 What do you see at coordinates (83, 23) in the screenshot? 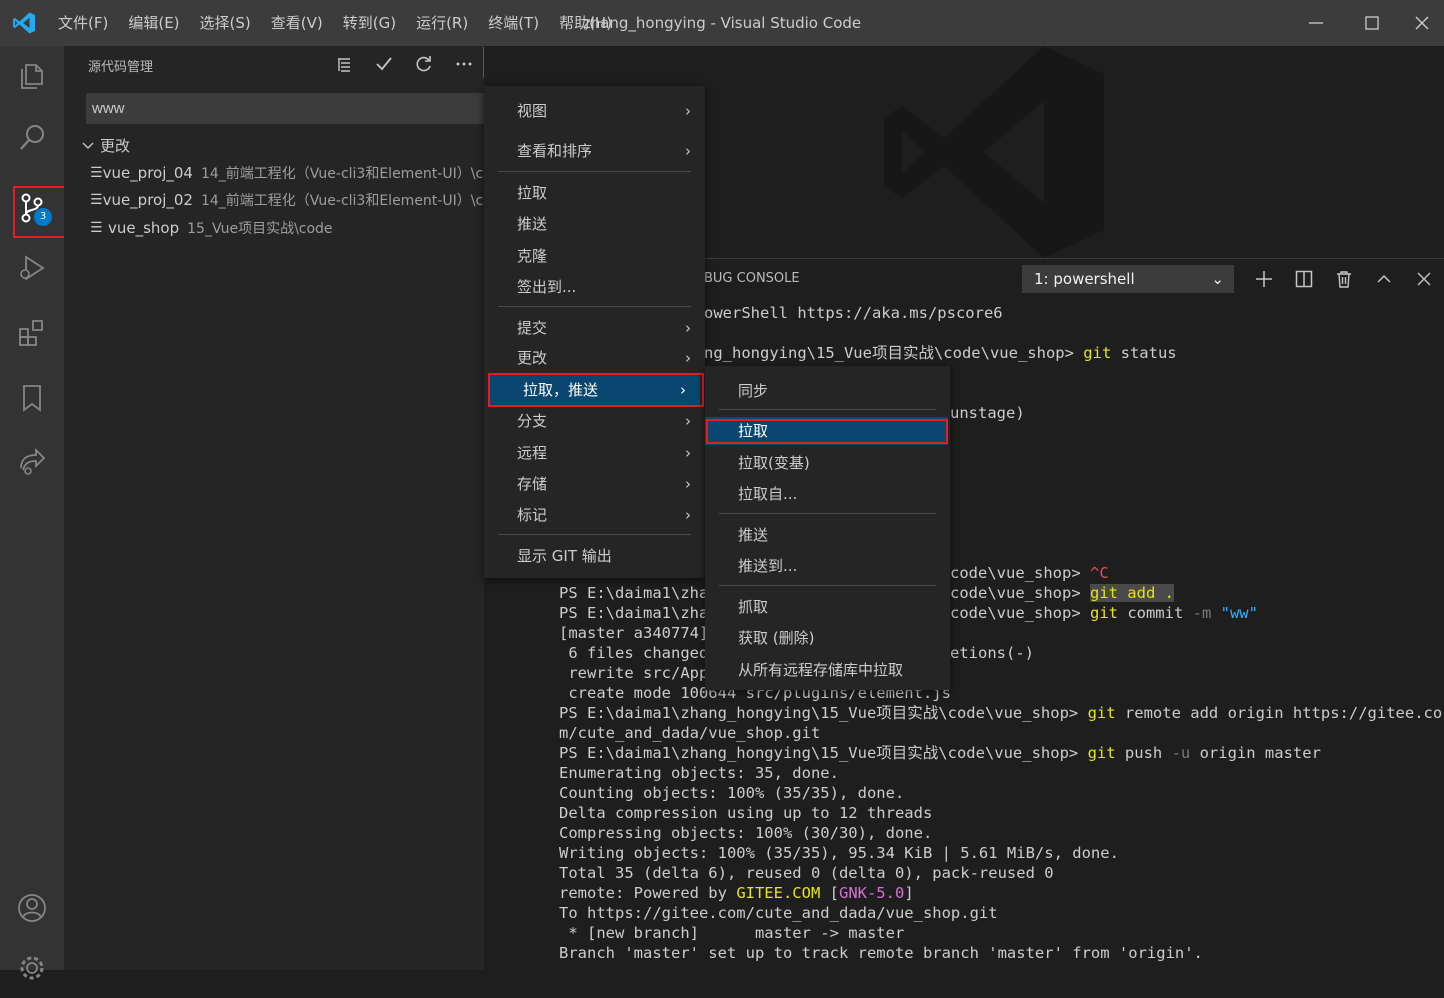
I see `menu-file: 文件(F)` at bounding box center [83, 23].